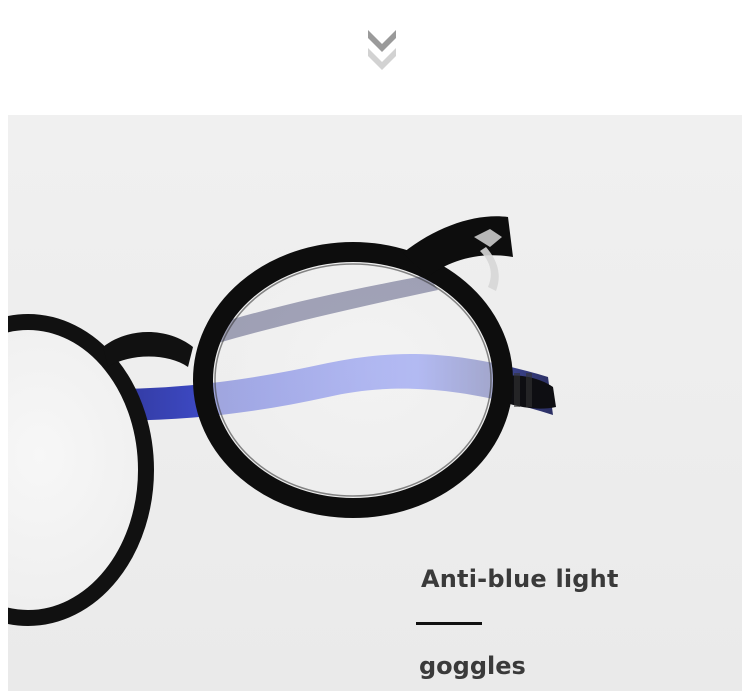 The height and width of the screenshot is (691, 750). I want to click on double-chevron-down-icon, so click(382, 50).